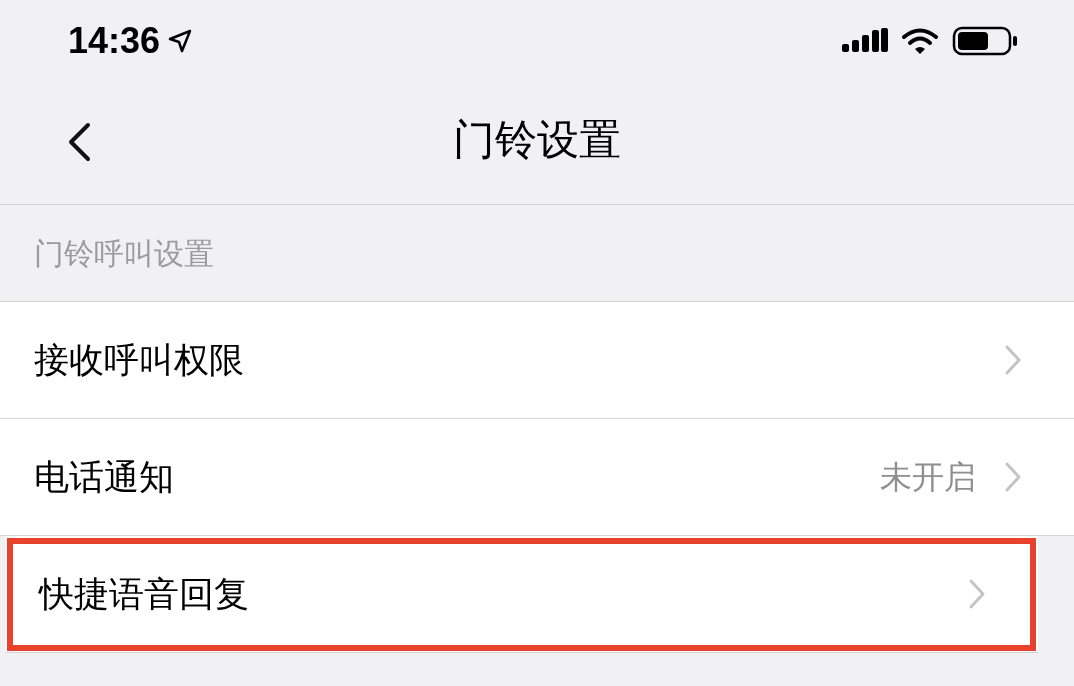  What do you see at coordinates (114, 40) in the screenshot?
I see `status-time: 14:36` at bounding box center [114, 40].